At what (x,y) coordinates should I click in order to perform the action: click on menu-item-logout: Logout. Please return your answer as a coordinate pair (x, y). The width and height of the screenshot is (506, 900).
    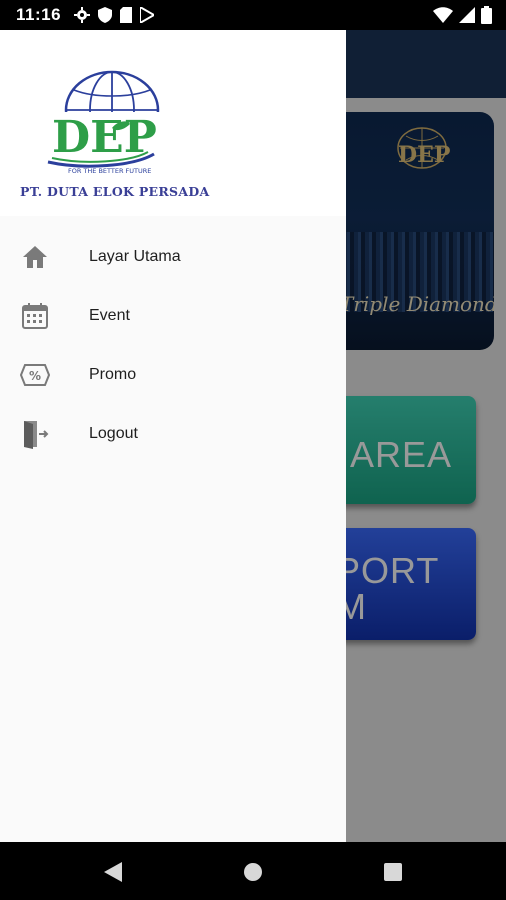
    Looking at the image, I should click on (173, 433).